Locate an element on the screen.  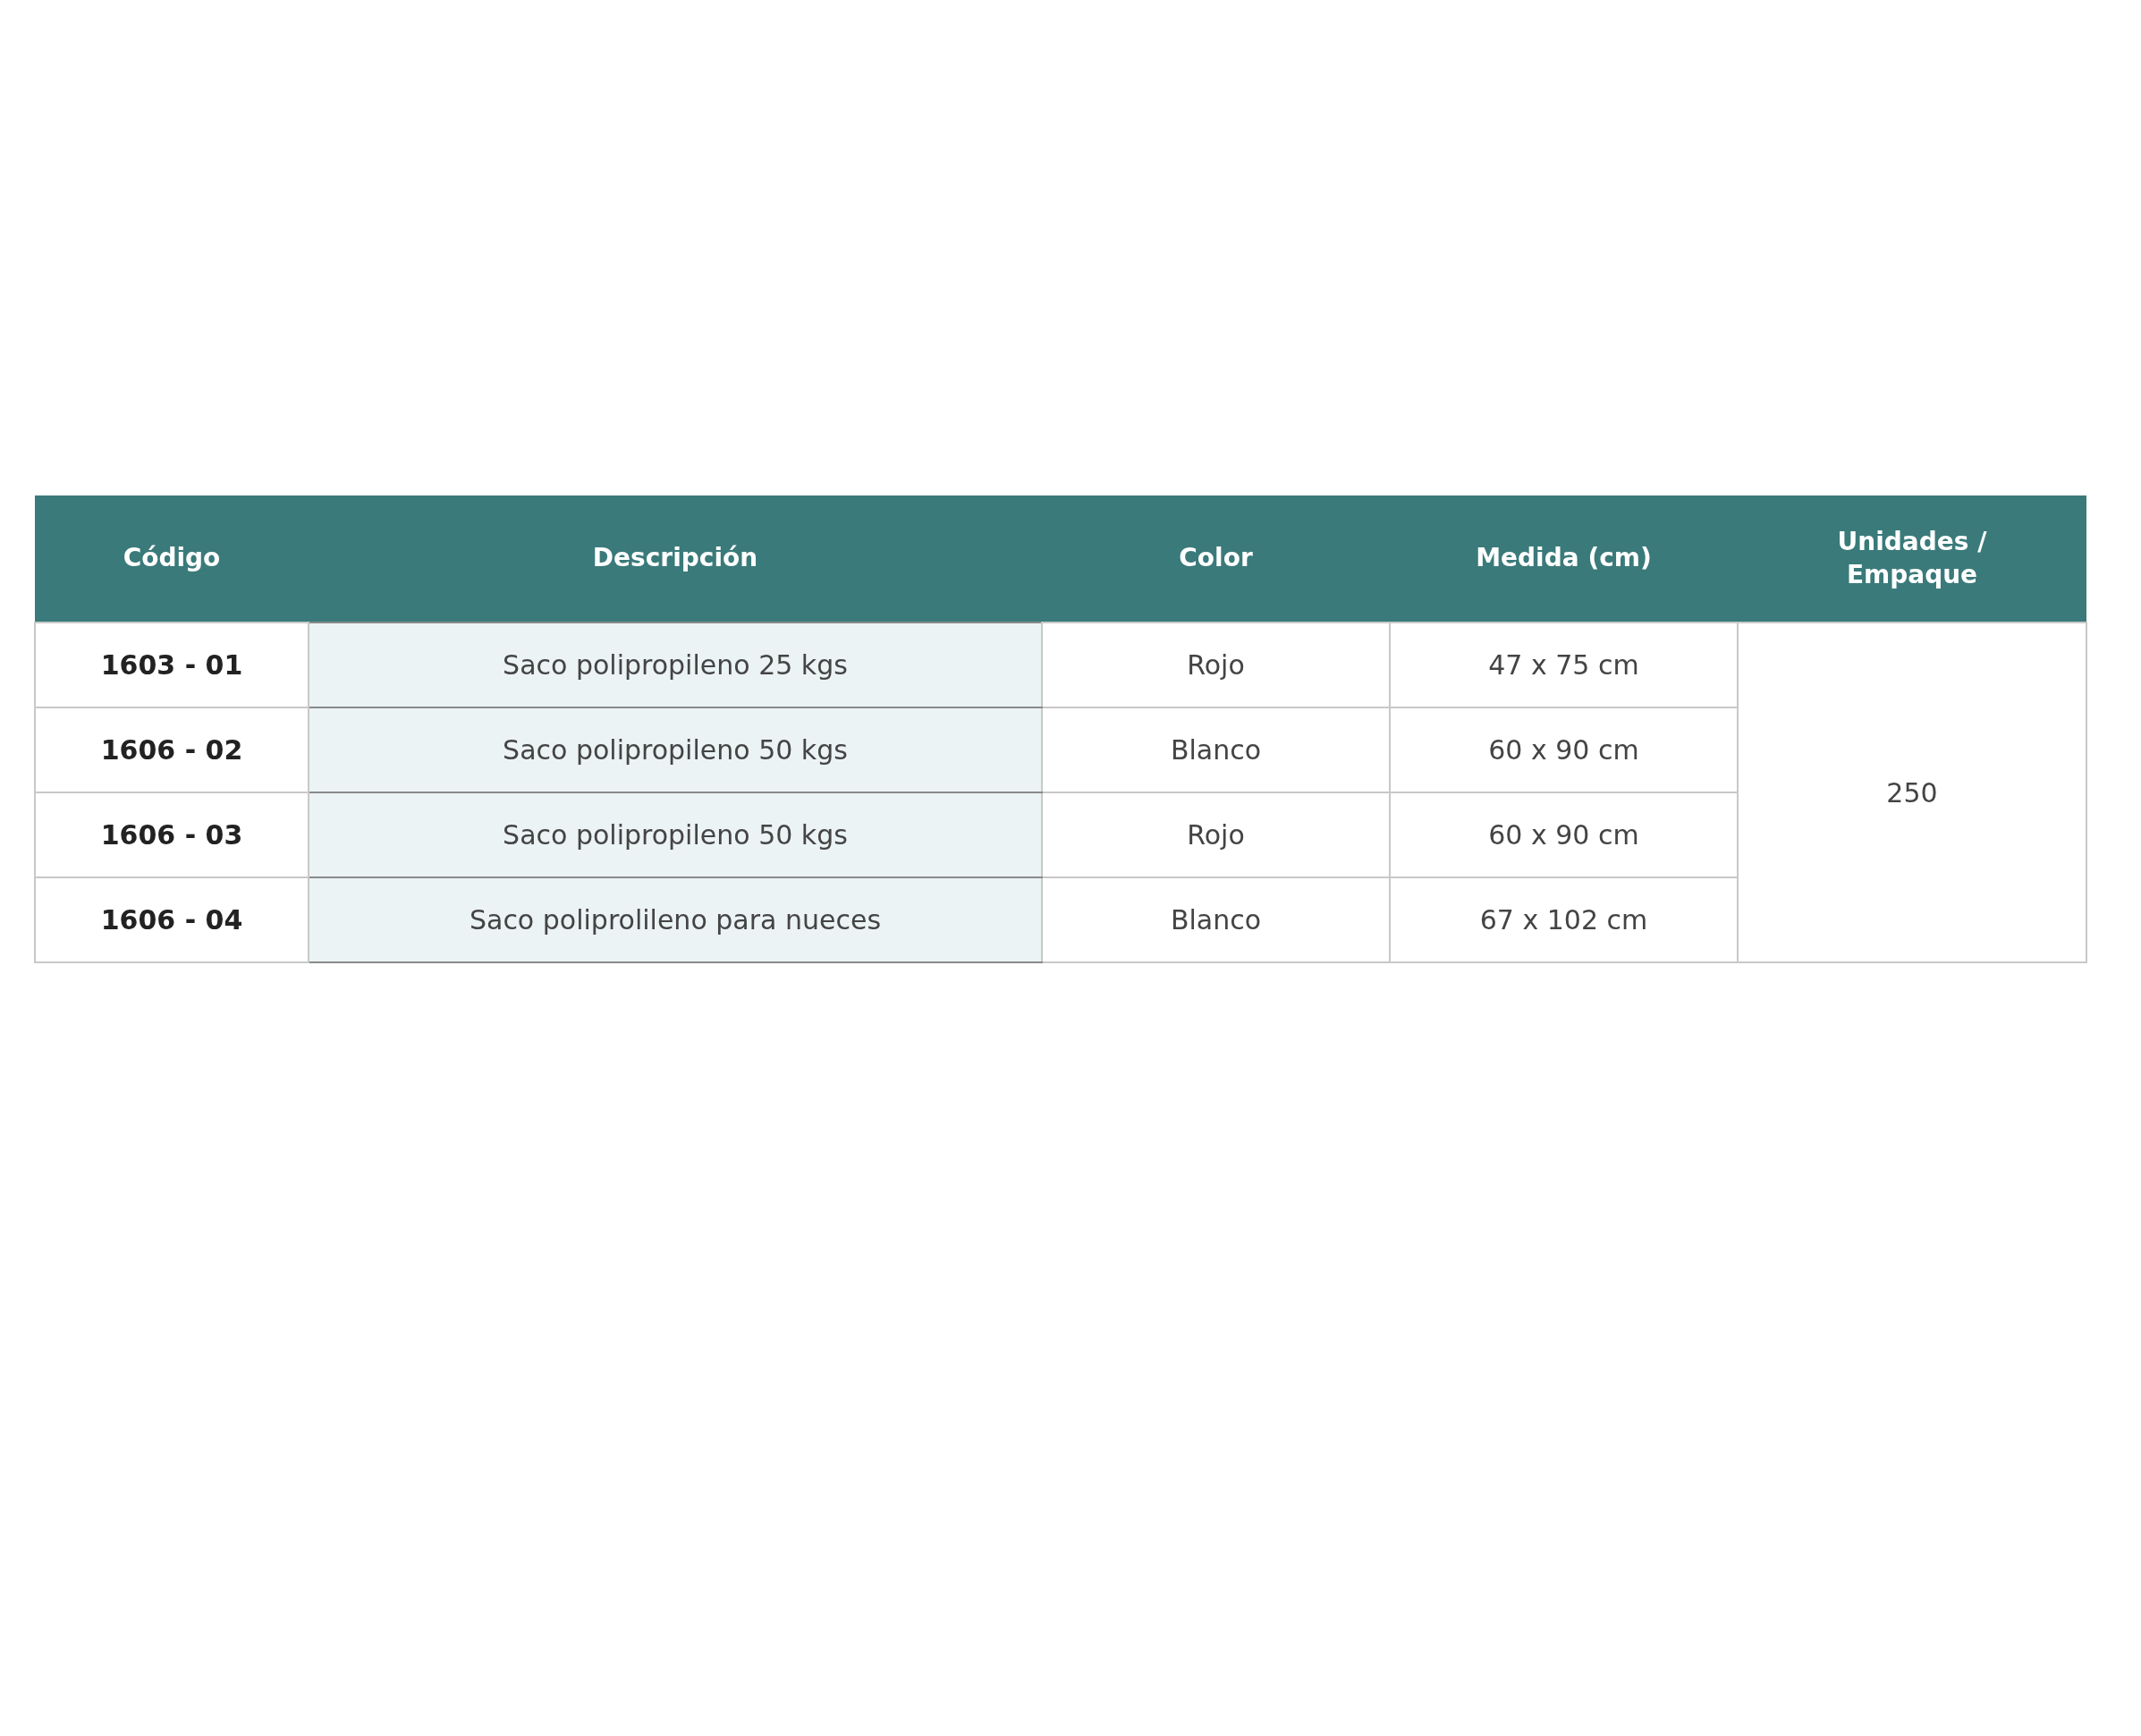
column-header: Unidades / Empaque is located at coordinates (1912, 558).